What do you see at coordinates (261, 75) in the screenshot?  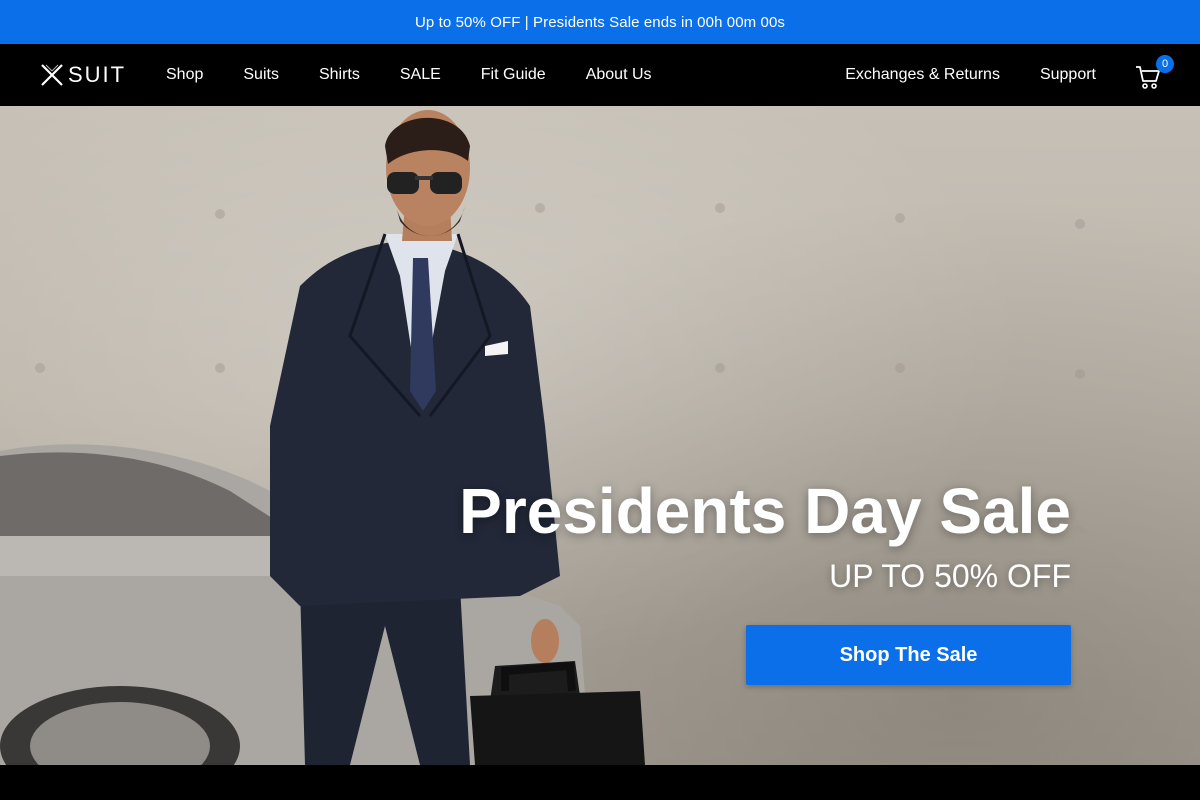 I see `nav-suits: Suits` at bounding box center [261, 75].